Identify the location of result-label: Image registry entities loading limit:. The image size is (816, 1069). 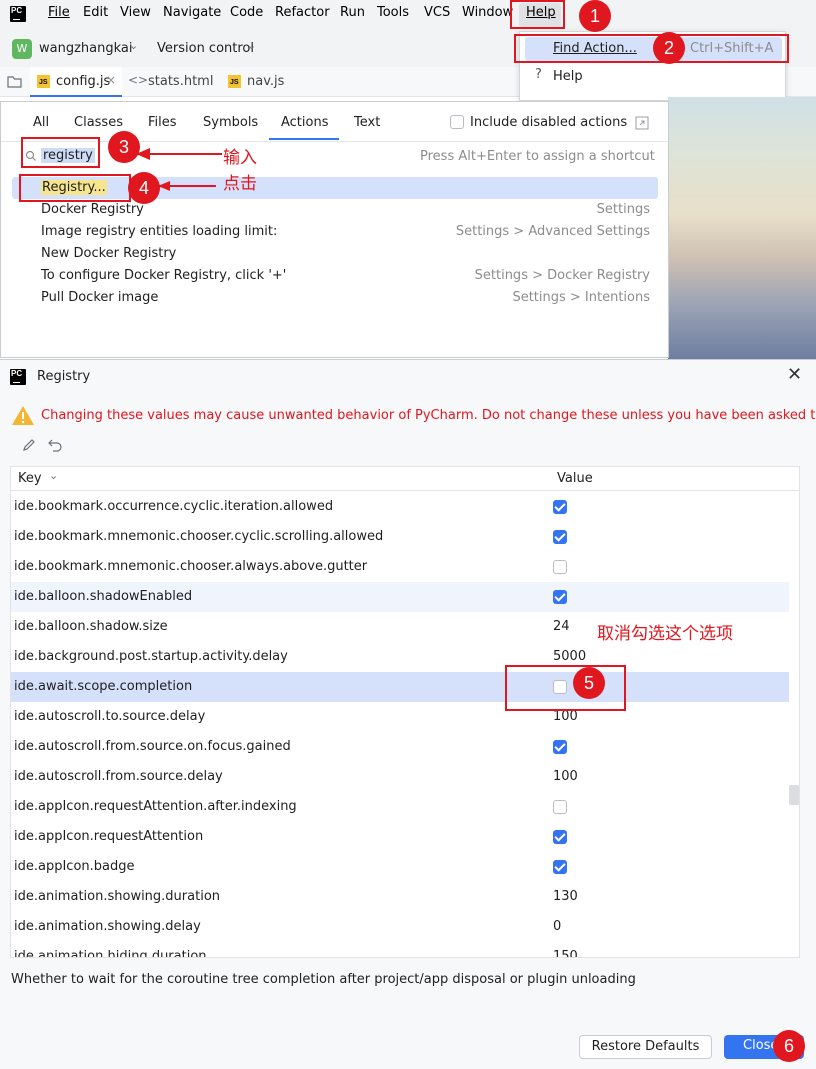
(159, 231).